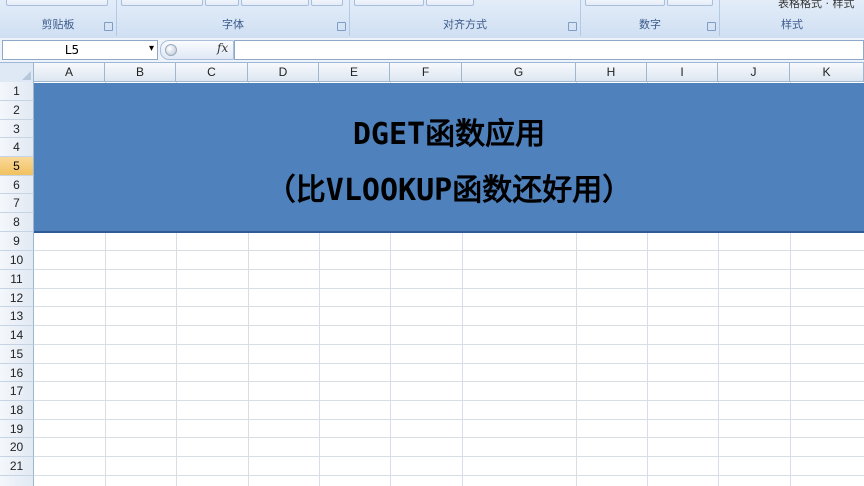  I want to click on alignment-group-label: 对齐方式, so click(465, 24).